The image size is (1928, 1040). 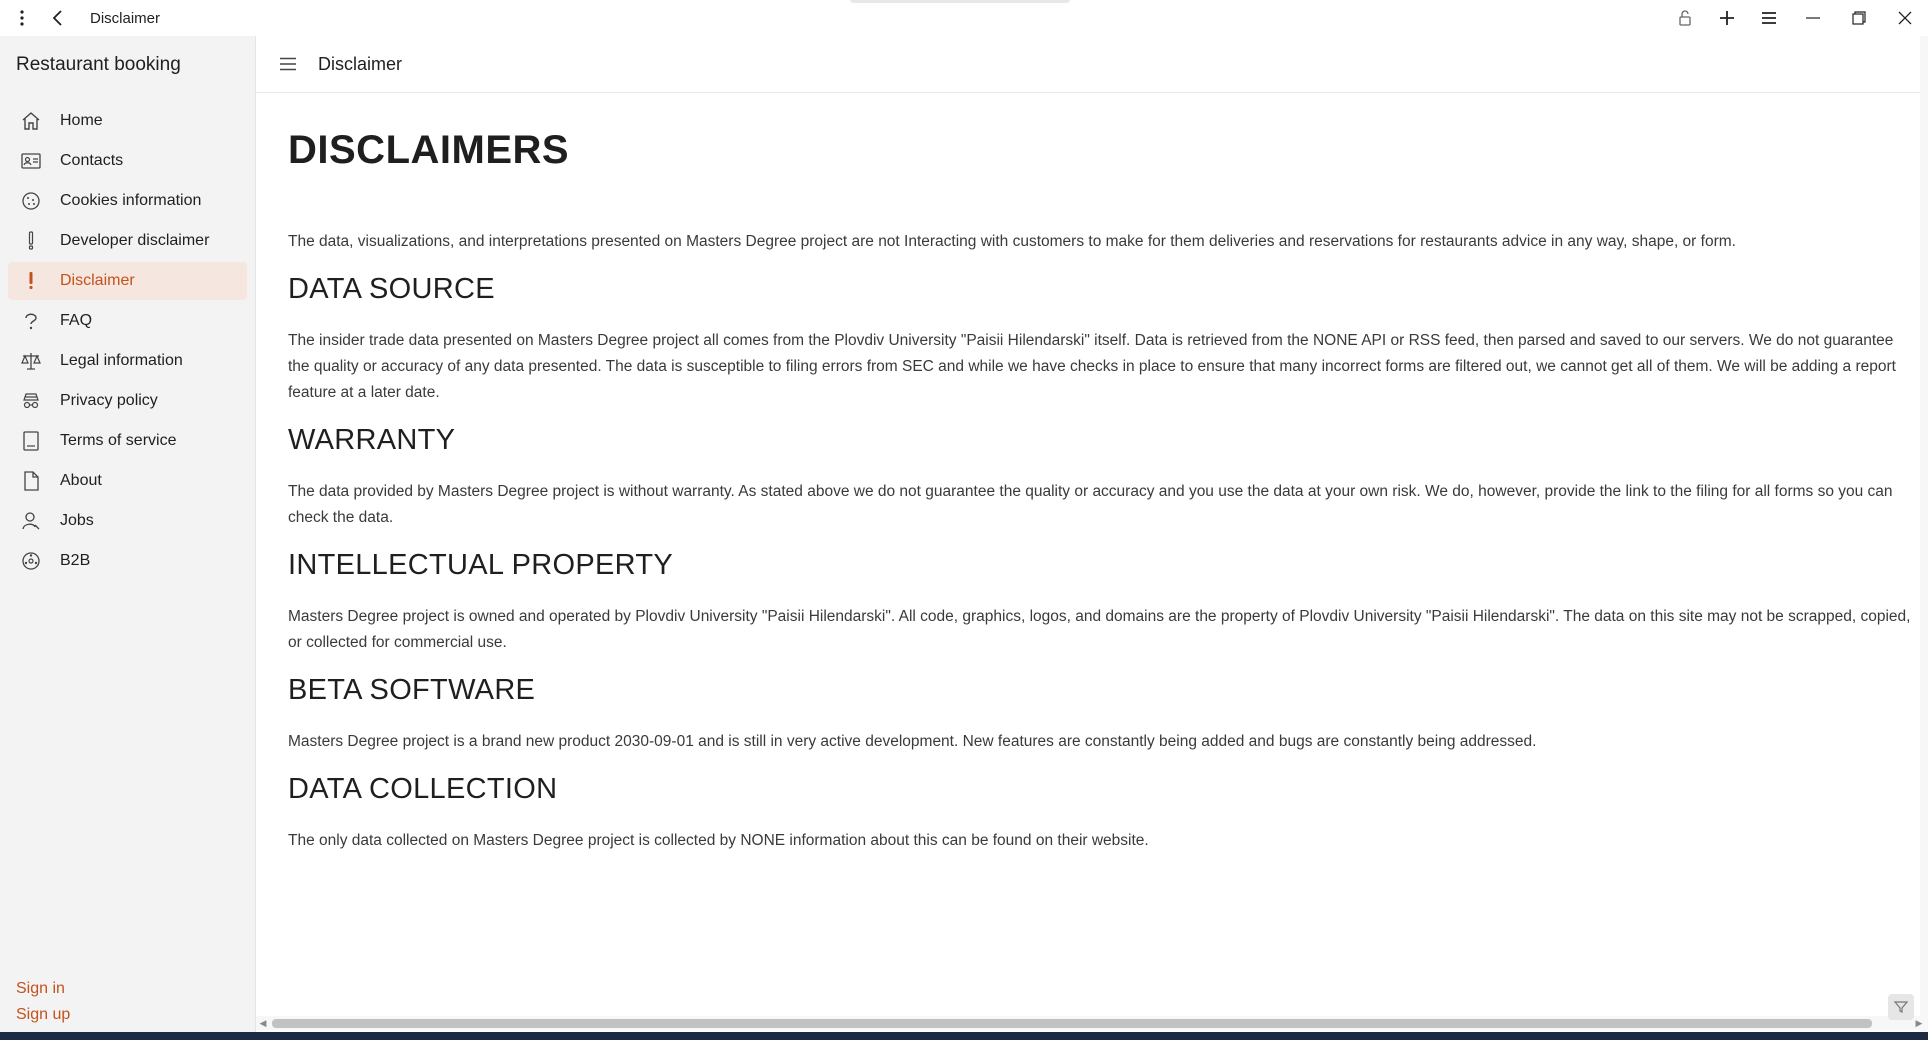 I want to click on home-icon, so click(x=31, y=121).